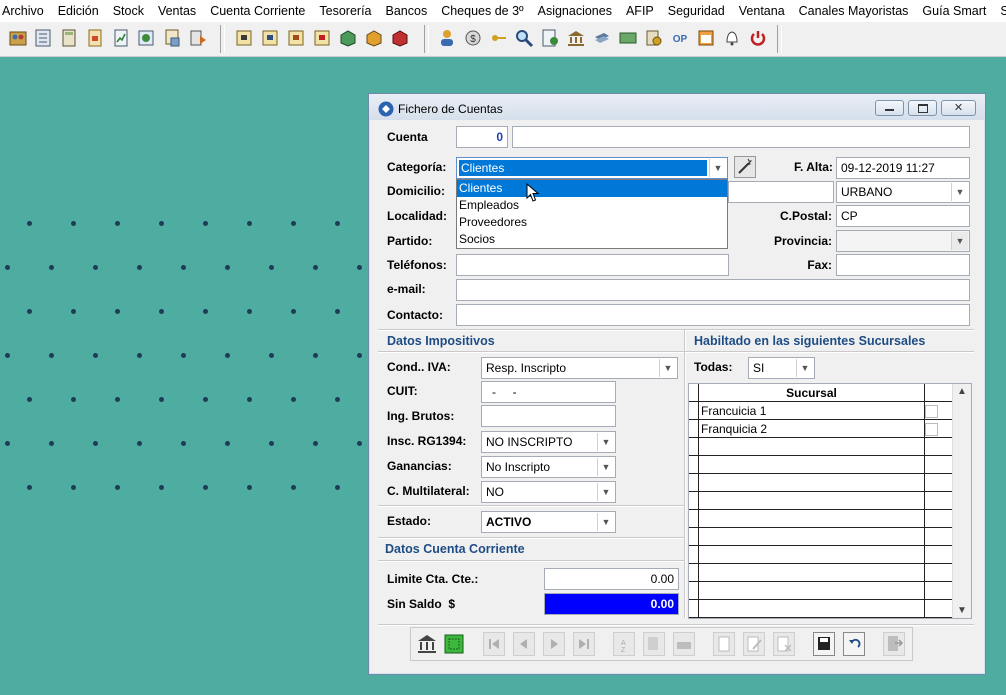 Image resolution: width=1006 pixels, height=695 pixels. I want to click on menu-cheques: Cheques de 3º, so click(482, 11).